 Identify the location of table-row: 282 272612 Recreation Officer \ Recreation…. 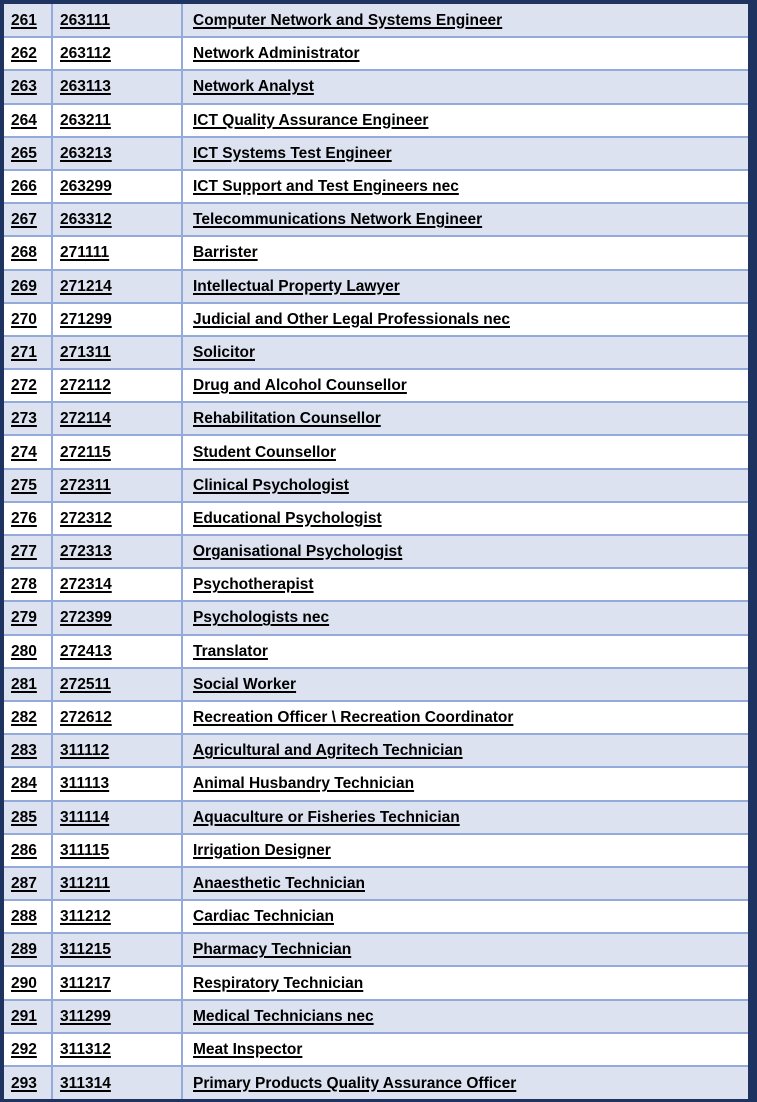
(376, 718).